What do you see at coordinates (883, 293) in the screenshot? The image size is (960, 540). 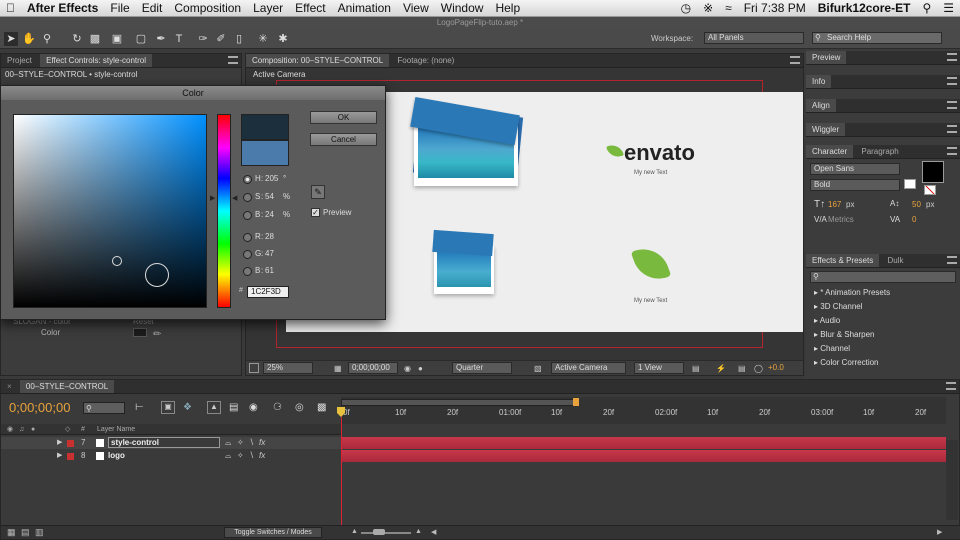 I see `effects-category-item: ▸ * Animation Presets` at bounding box center [883, 293].